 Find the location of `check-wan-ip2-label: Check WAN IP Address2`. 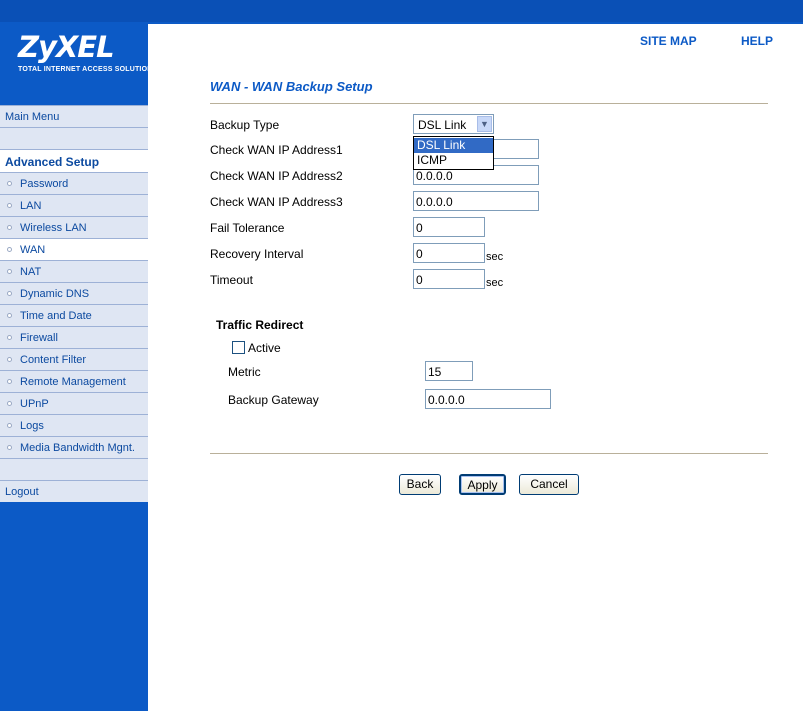

check-wan-ip2-label: Check WAN IP Address2 is located at coordinates (276, 176).